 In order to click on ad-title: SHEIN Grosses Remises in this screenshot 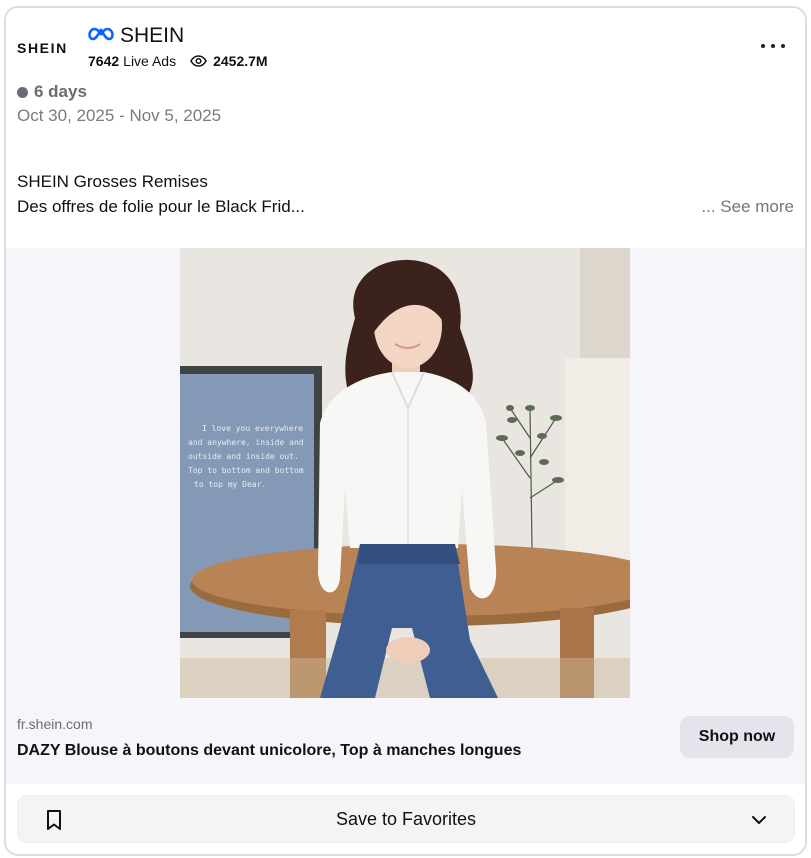, I will do `click(112, 181)`.